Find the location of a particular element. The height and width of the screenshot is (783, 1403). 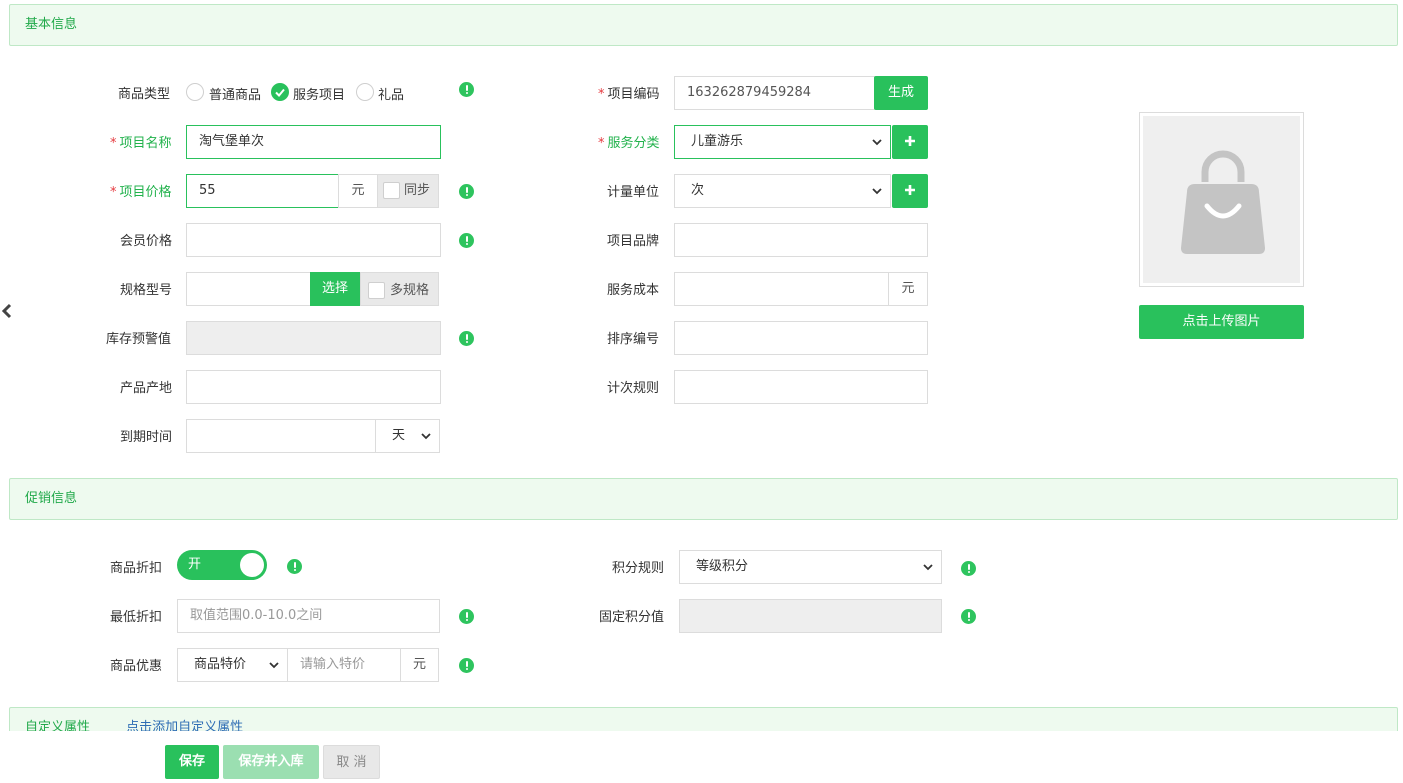

member-price-label: 会员价格 is located at coordinates (146, 241).